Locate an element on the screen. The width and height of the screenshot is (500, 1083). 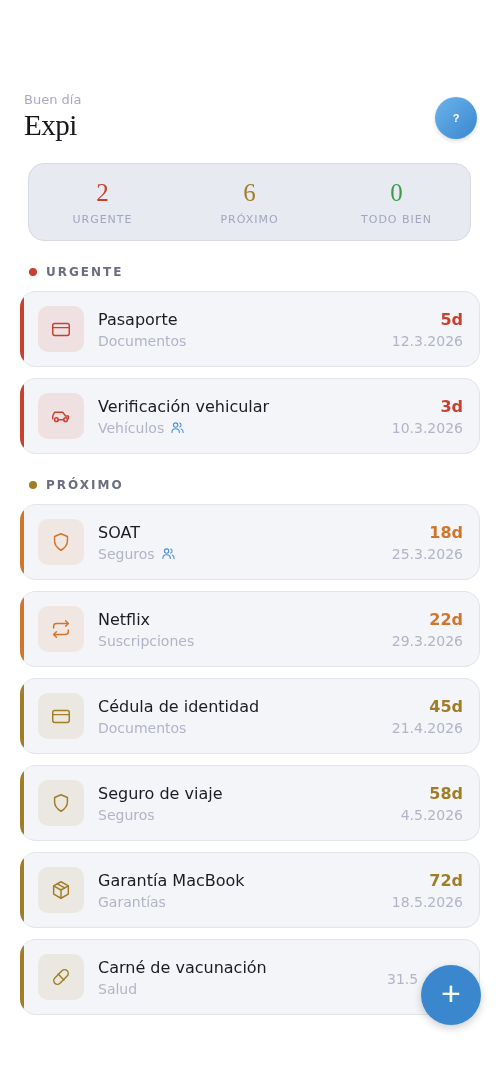
item-name: Garantía MacBook is located at coordinates (172, 880).